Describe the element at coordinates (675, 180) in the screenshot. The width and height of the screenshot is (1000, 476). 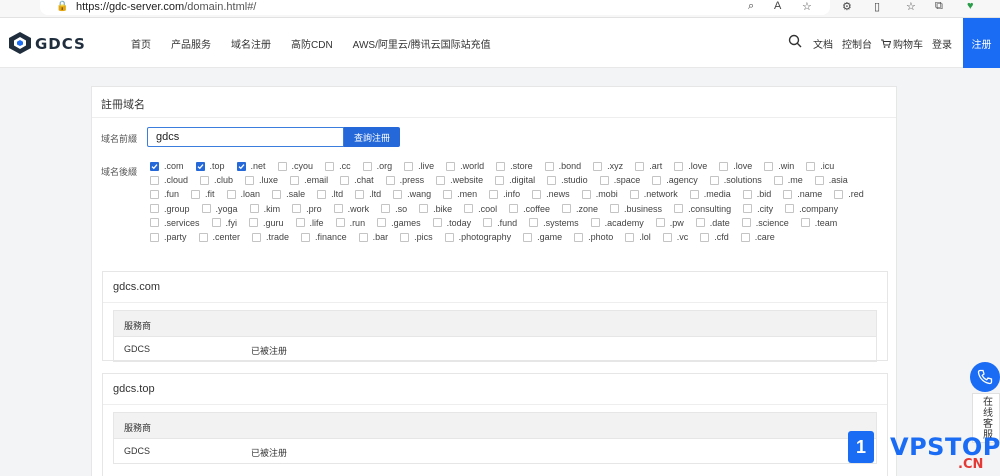
I see `tld-option: .agency` at that location.